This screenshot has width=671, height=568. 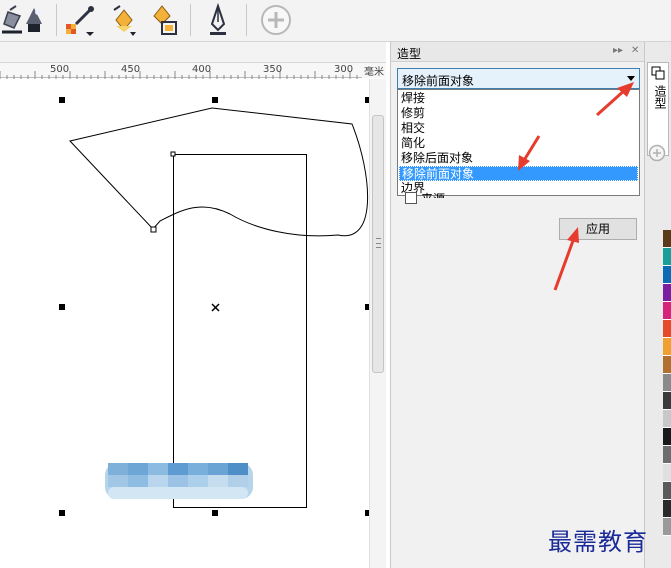 What do you see at coordinates (518, 98) in the screenshot?
I see `dropdown-option-weld: 焊接` at bounding box center [518, 98].